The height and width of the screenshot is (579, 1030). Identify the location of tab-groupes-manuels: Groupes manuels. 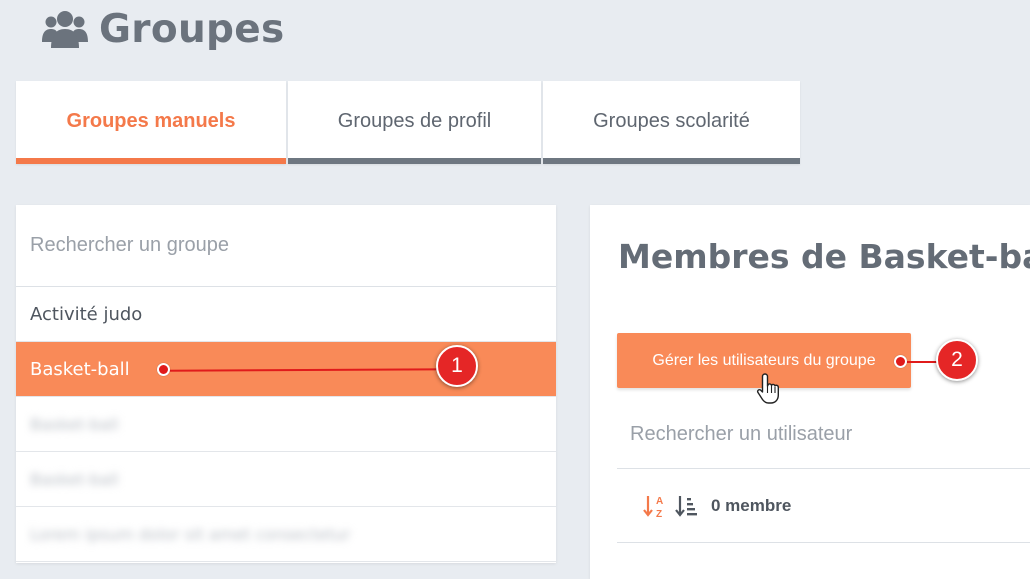
(151, 122).